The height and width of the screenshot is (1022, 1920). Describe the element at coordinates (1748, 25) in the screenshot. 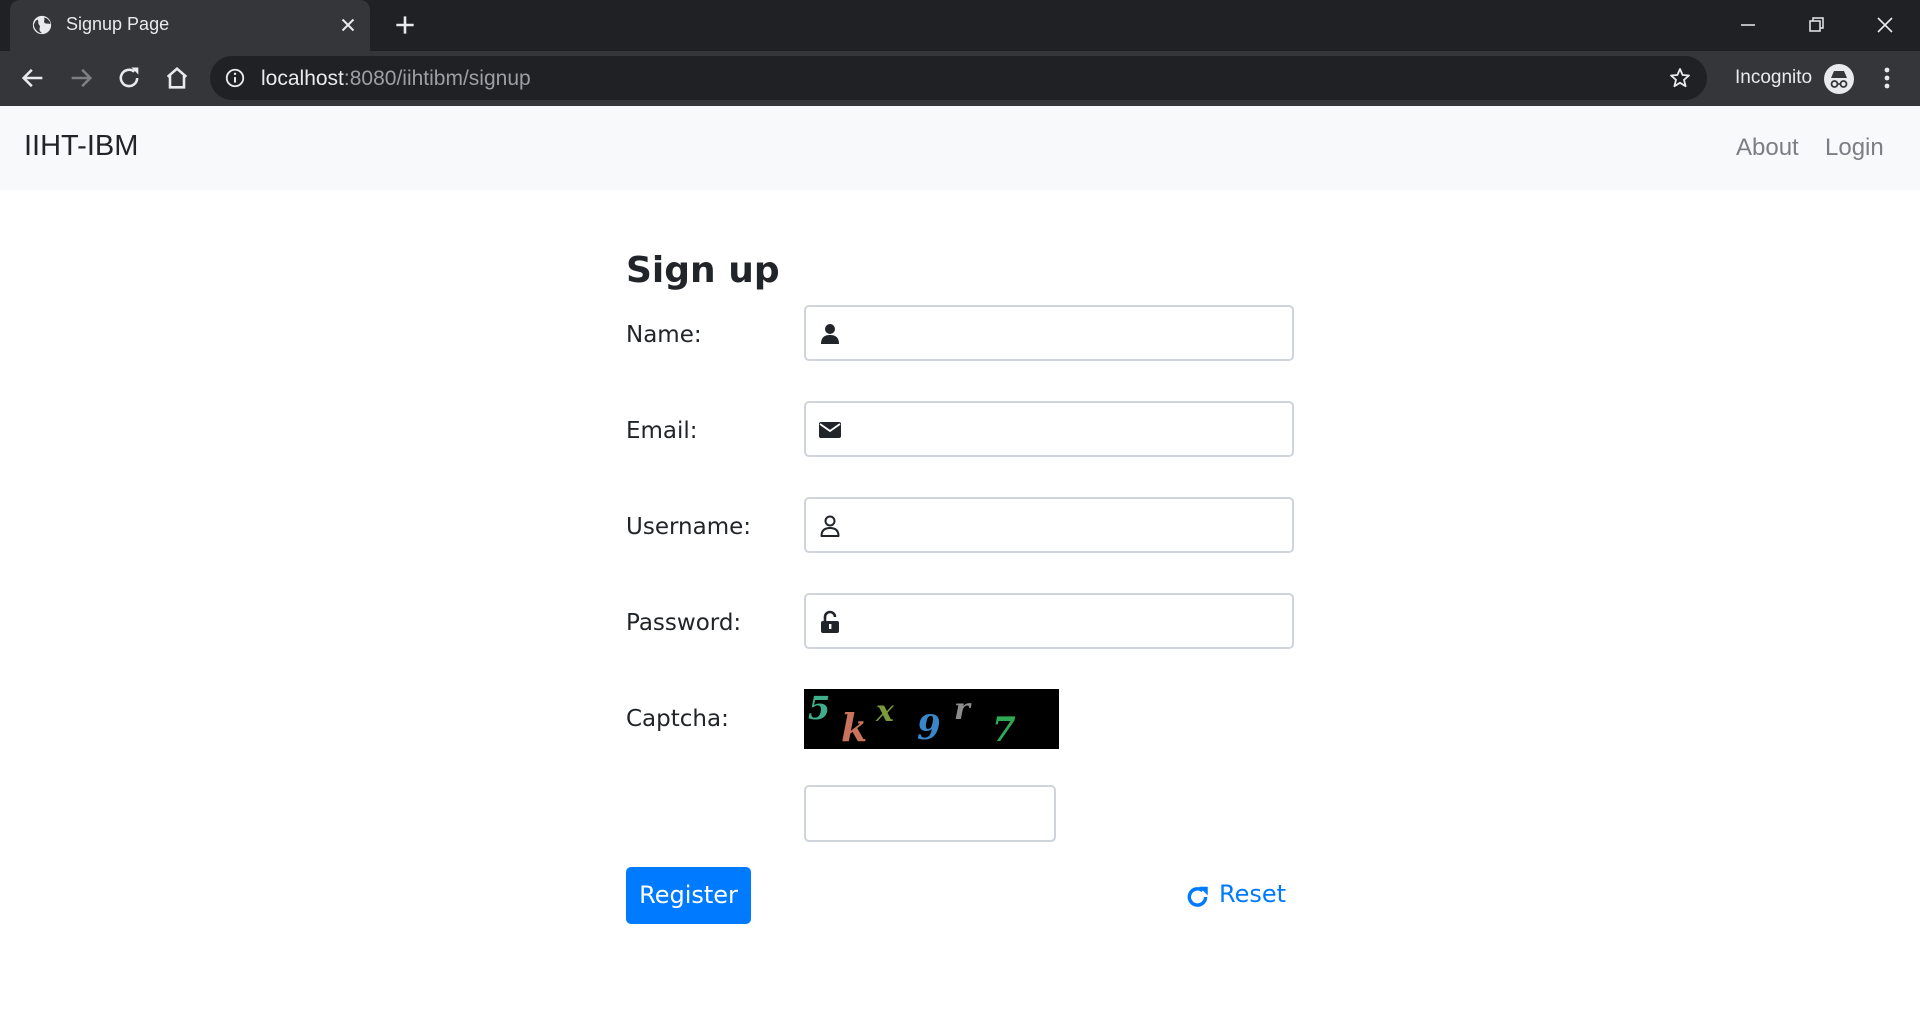

I see `minimize-icon` at that location.